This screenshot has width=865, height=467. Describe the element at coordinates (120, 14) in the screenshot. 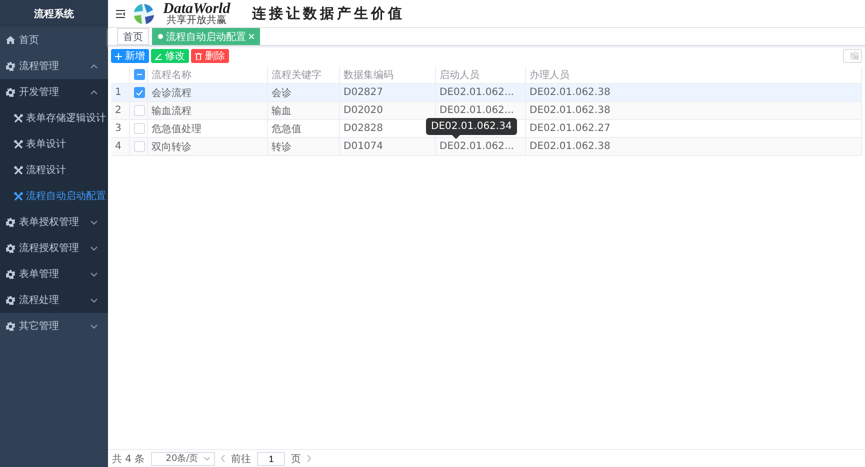

I see `menu-icon` at that location.